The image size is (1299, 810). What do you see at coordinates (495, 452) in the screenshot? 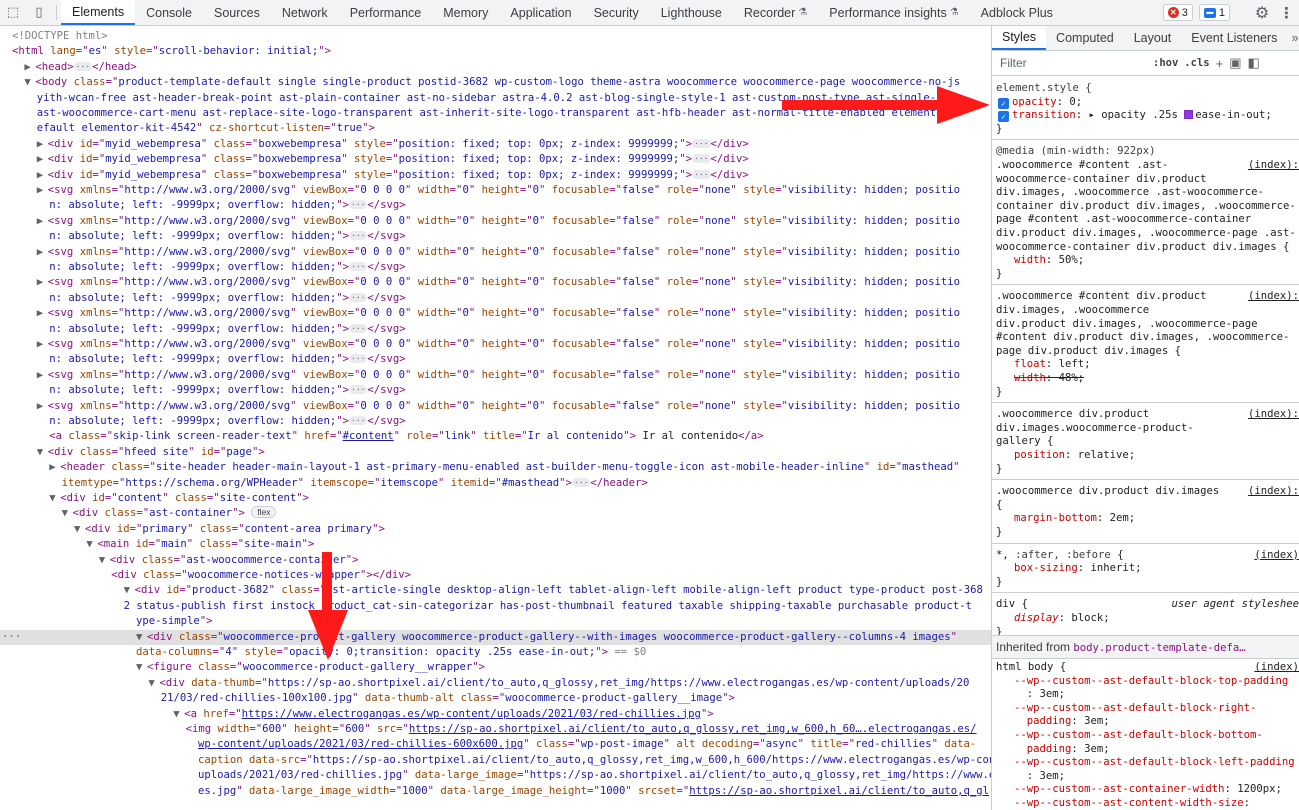
I see `dom-node-line: ▼ <div class="hfeed site" id="page">` at bounding box center [495, 452].